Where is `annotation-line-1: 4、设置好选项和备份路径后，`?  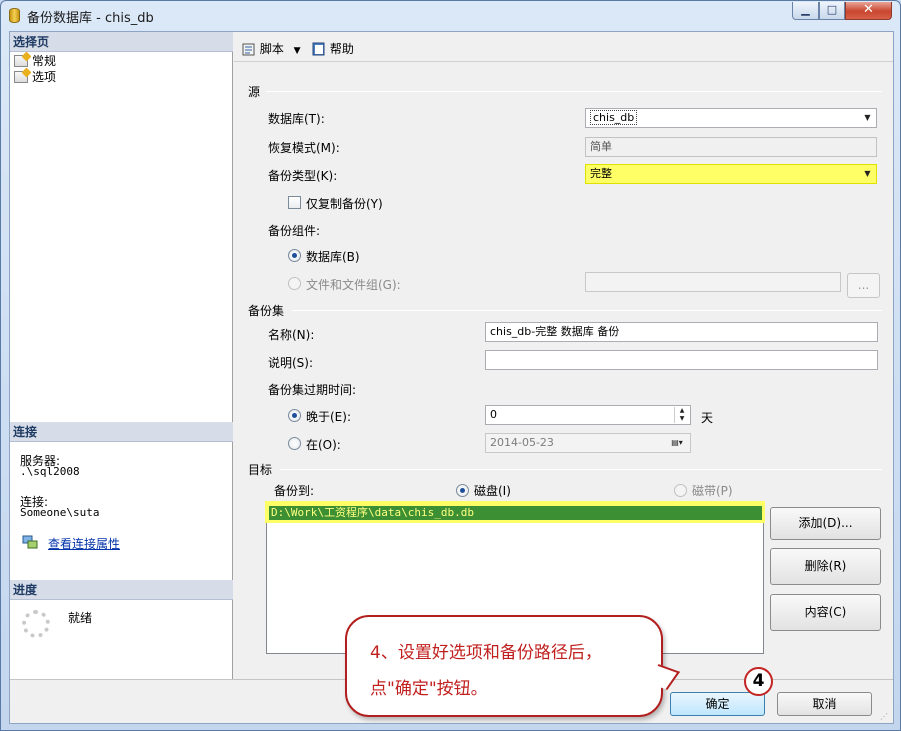 annotation-line-1: 4、设置好选项和备份路径后， is located at coordinates (486, 653).